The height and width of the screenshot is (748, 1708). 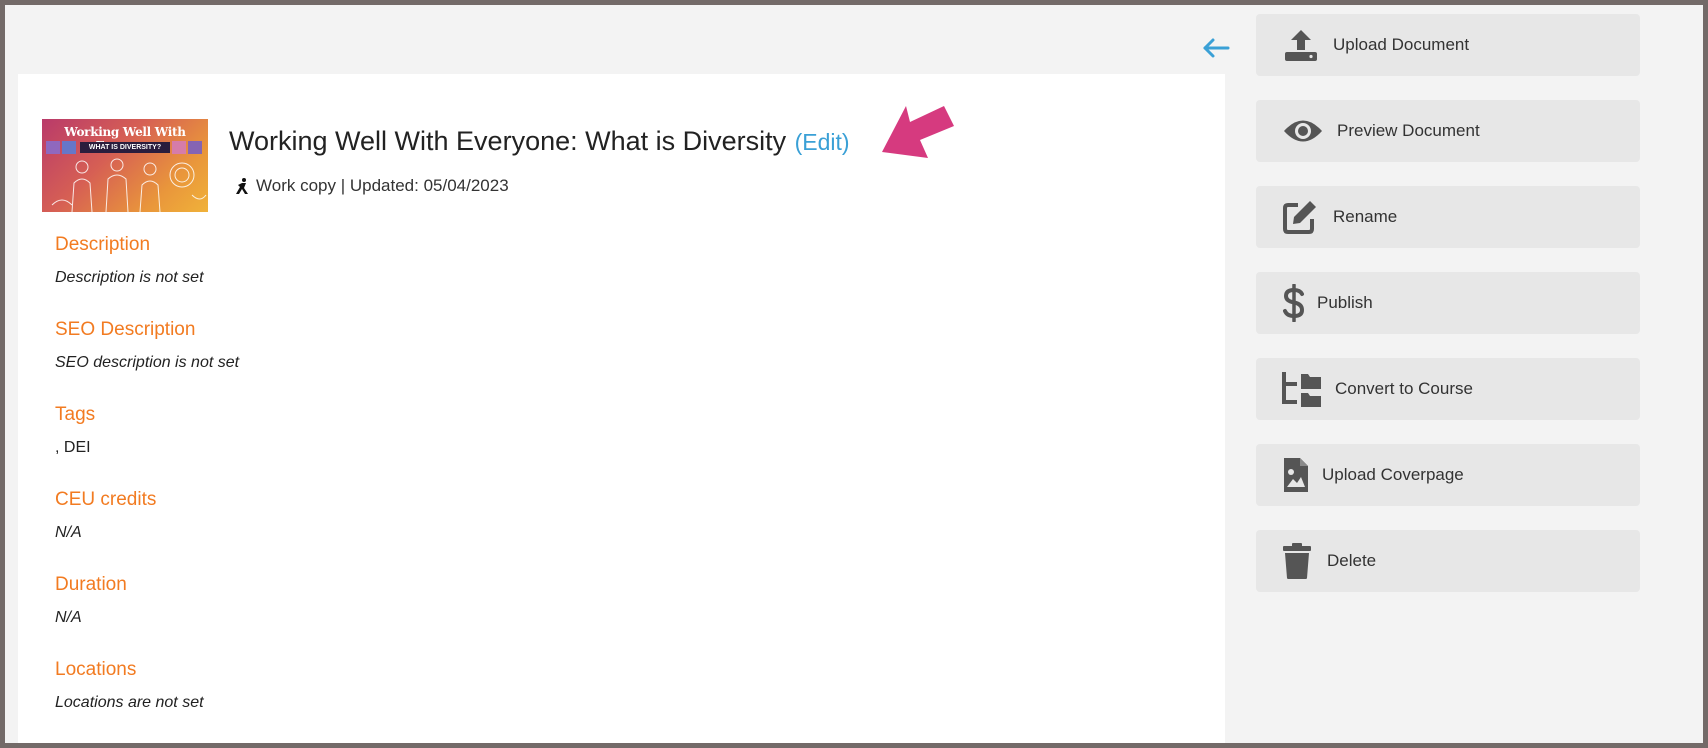 I want to click on tags-label: Tags, so click(x=75, y=414).